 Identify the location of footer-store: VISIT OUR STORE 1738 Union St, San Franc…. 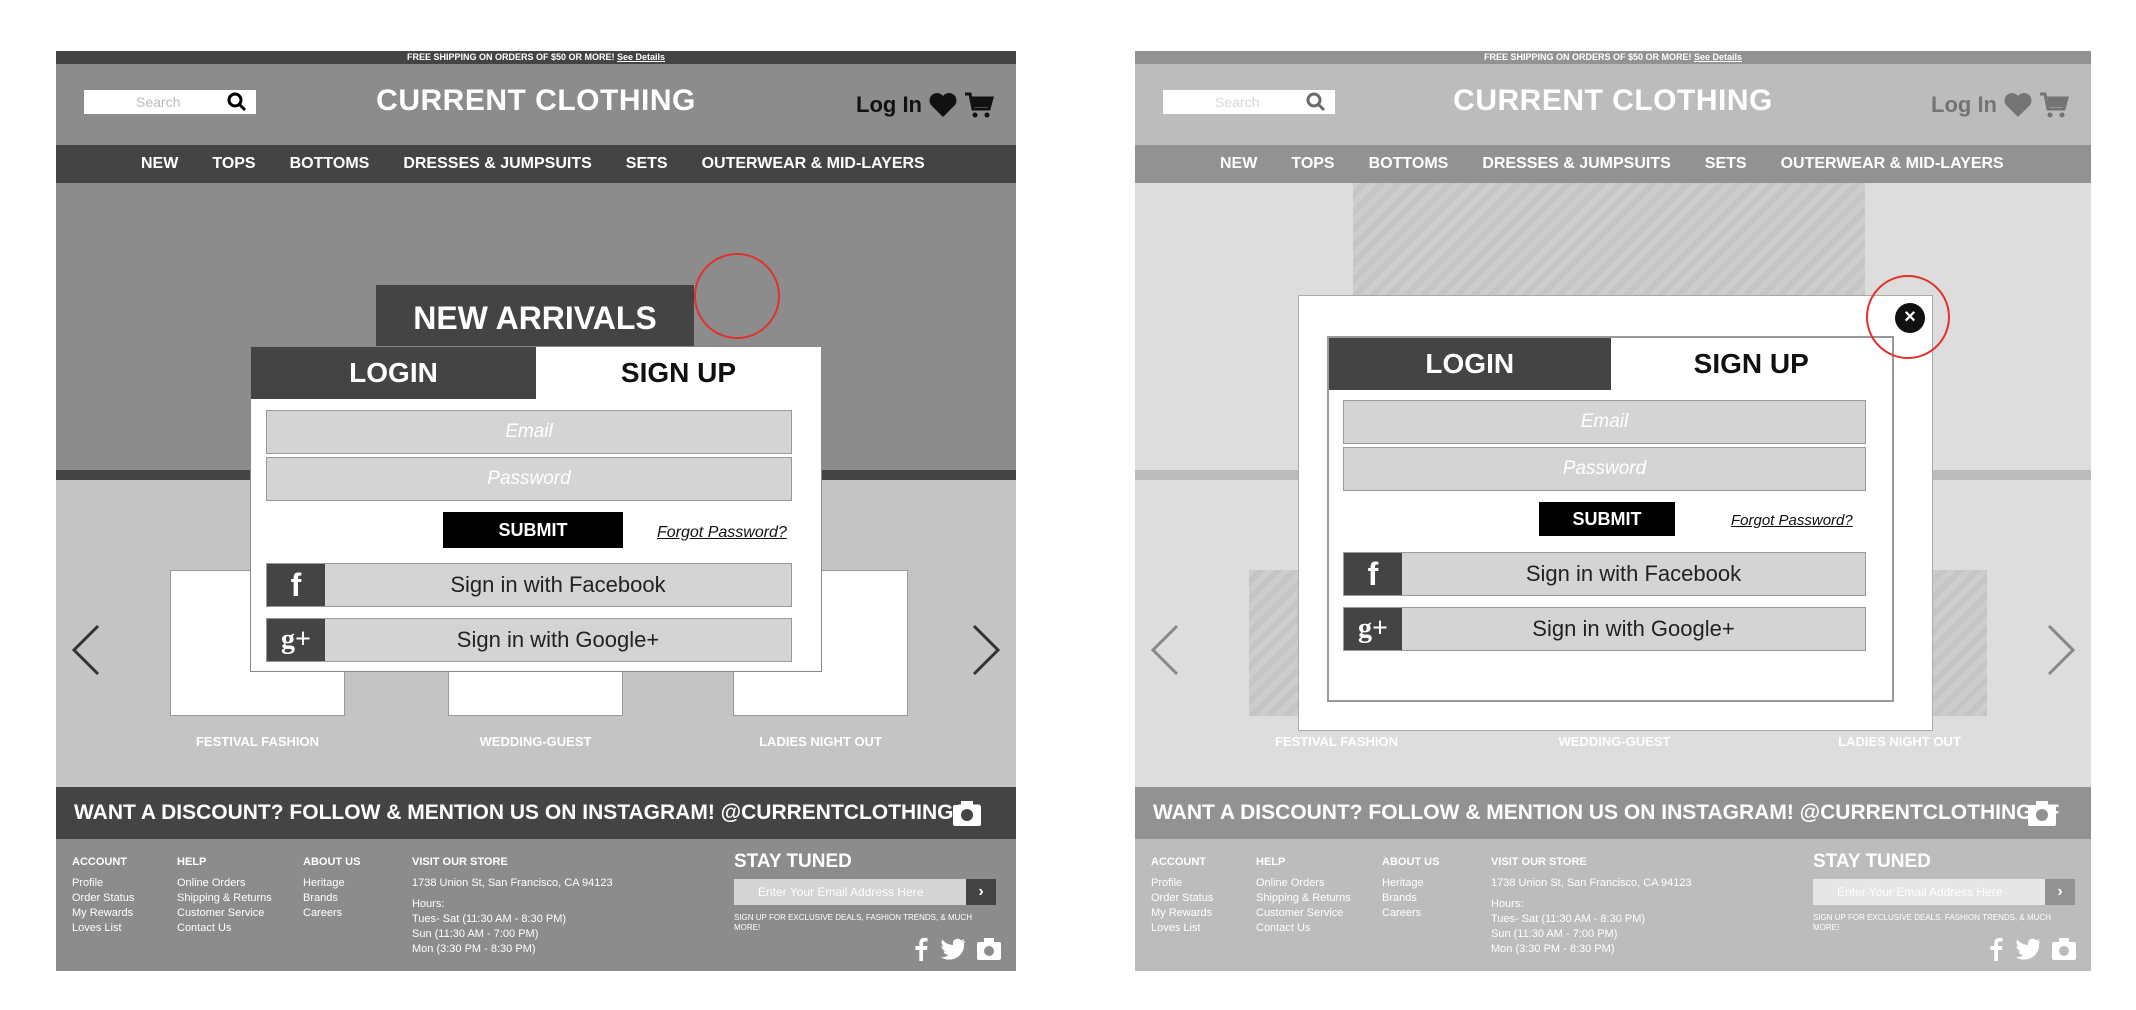
(512, 906).